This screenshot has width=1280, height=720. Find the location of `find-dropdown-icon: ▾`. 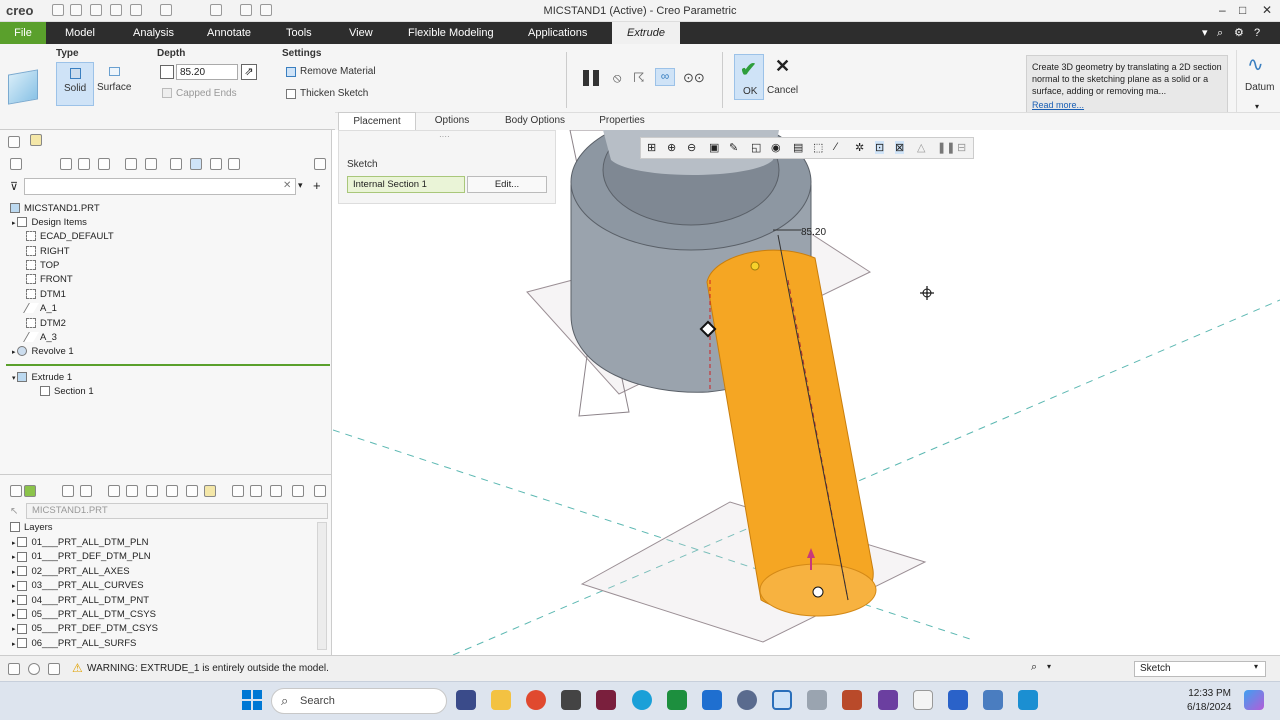

find-dropdown-icon: ▾ is located at coordinates (1049, 666).